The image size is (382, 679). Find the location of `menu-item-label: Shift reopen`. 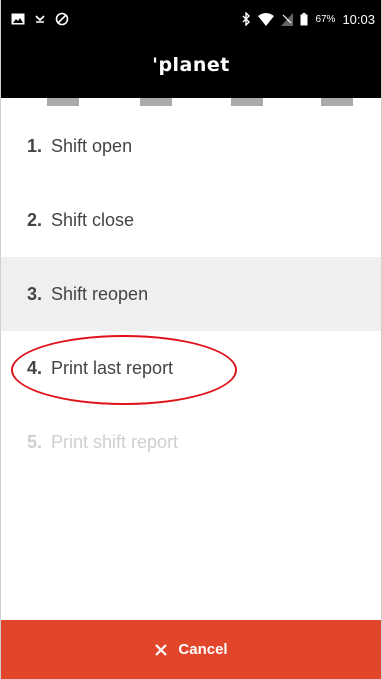

menu-item-label: Shift reopen is located at coordinates (100, 293).